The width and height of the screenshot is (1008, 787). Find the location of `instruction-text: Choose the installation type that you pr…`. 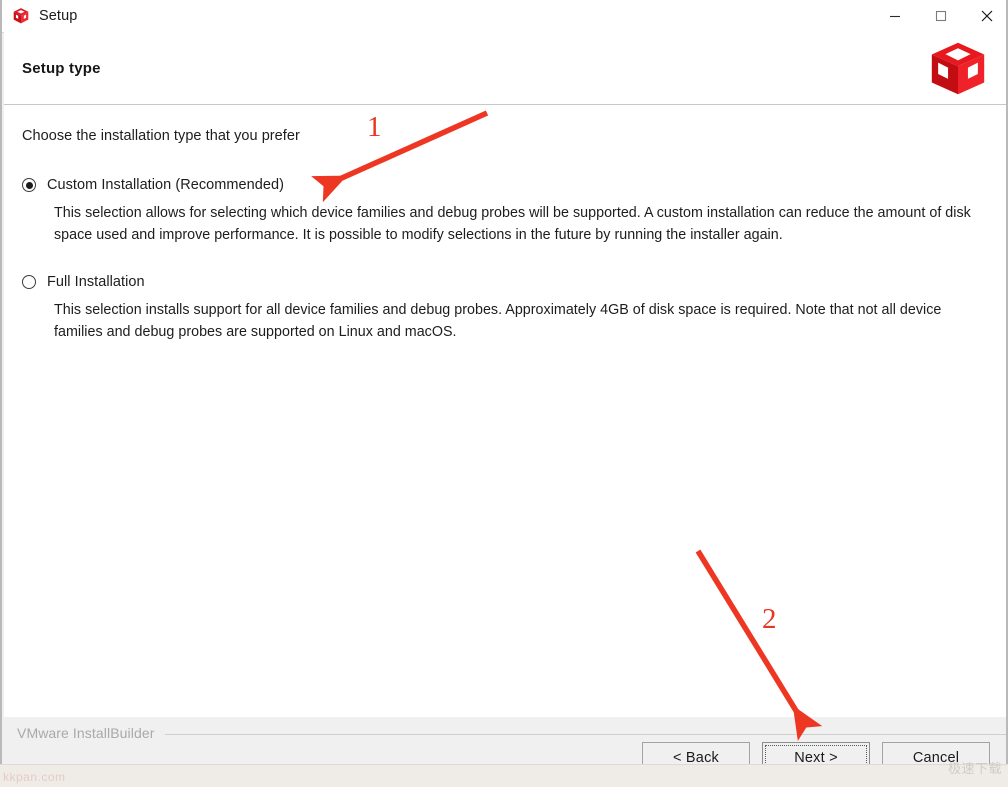

instruction-text: Choose the installation type that you pr… is located at coordinates (161, 136).